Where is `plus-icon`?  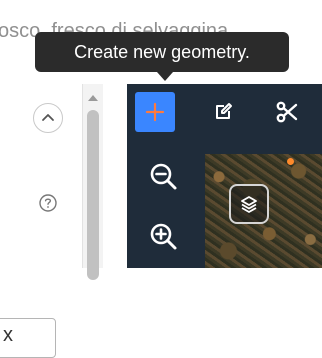
plus-icon is located at coordinates (155, 112).